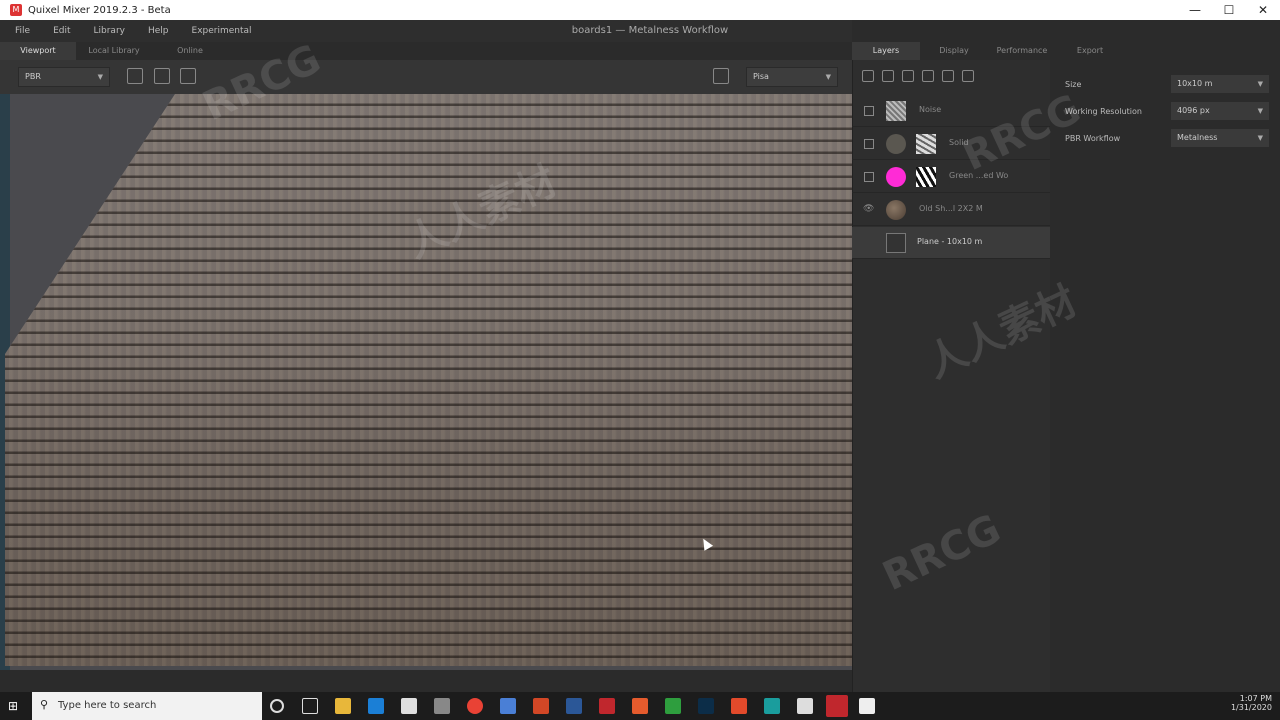 Image resolution: width=1280 pixels, height=720 pixels. Describe the element at coordinates (868, 209) in the screenshot. I see `eye-icon: 👁` at that location.